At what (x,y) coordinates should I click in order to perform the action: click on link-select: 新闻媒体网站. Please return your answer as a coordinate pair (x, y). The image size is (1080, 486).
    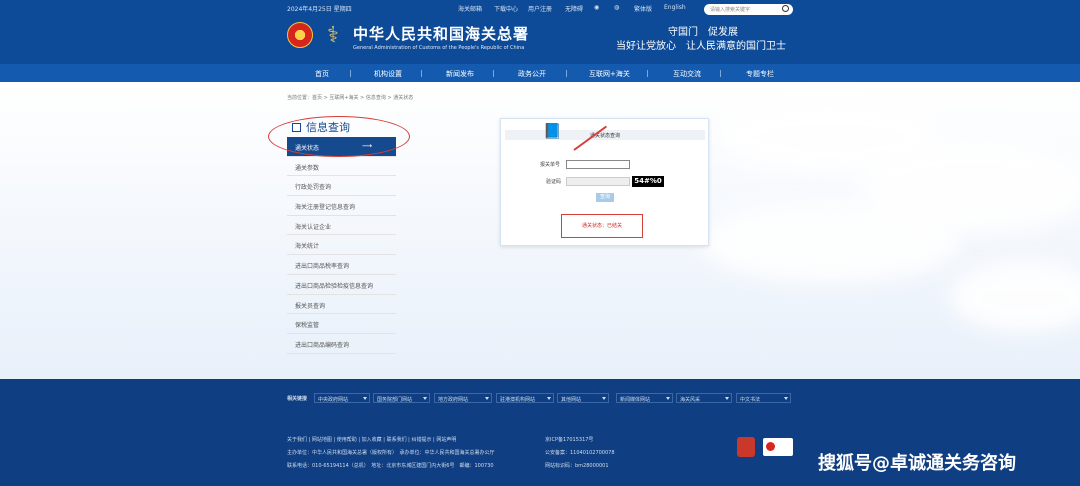
    Looking at the image, I should click on (644, 398).